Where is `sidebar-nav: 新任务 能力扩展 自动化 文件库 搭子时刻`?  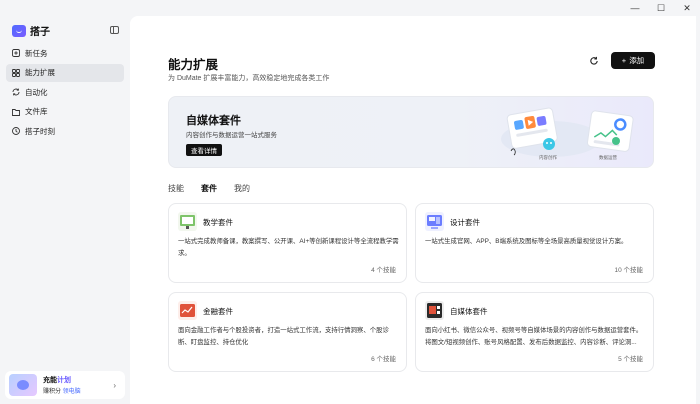 sidebar-nav: 新任务 能力扩展 自动化 文件库 搭子时刻 is located at coordinates (65, 93).